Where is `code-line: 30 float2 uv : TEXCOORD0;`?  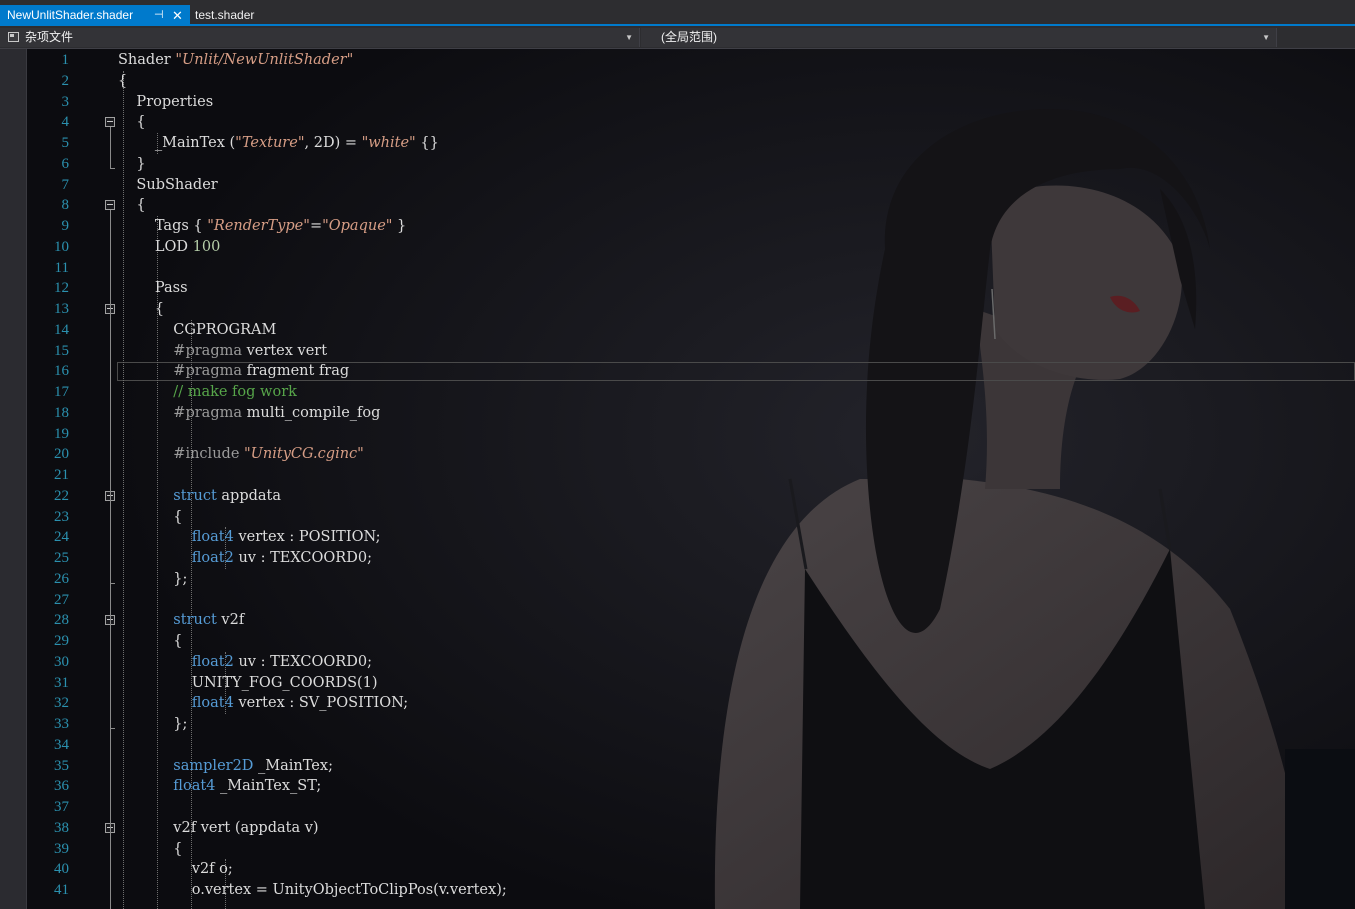 code-line: 30 float2 uv : TEXCOORD0; is located at coordinates (677, 662).